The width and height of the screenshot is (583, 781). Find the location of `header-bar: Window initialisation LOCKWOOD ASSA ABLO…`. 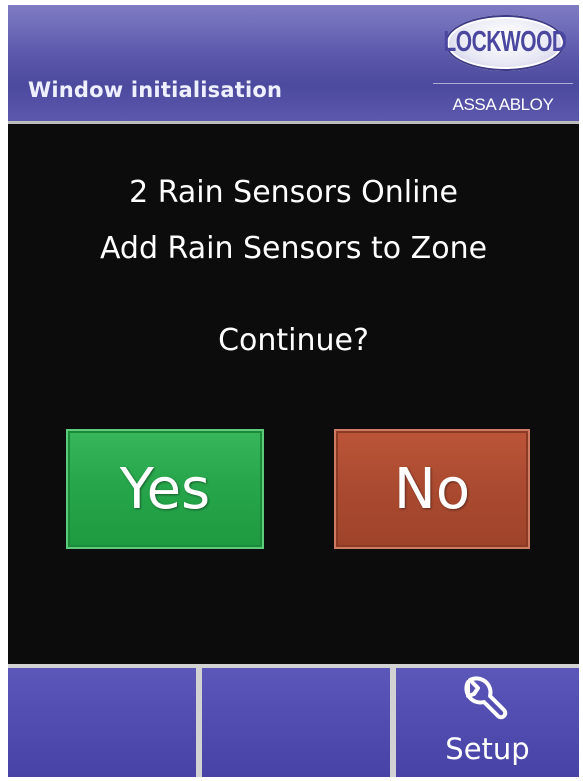

header-bar: Window initialisation LOCKWOOD ASSA ABLO… is located at coordinates (293, 63).